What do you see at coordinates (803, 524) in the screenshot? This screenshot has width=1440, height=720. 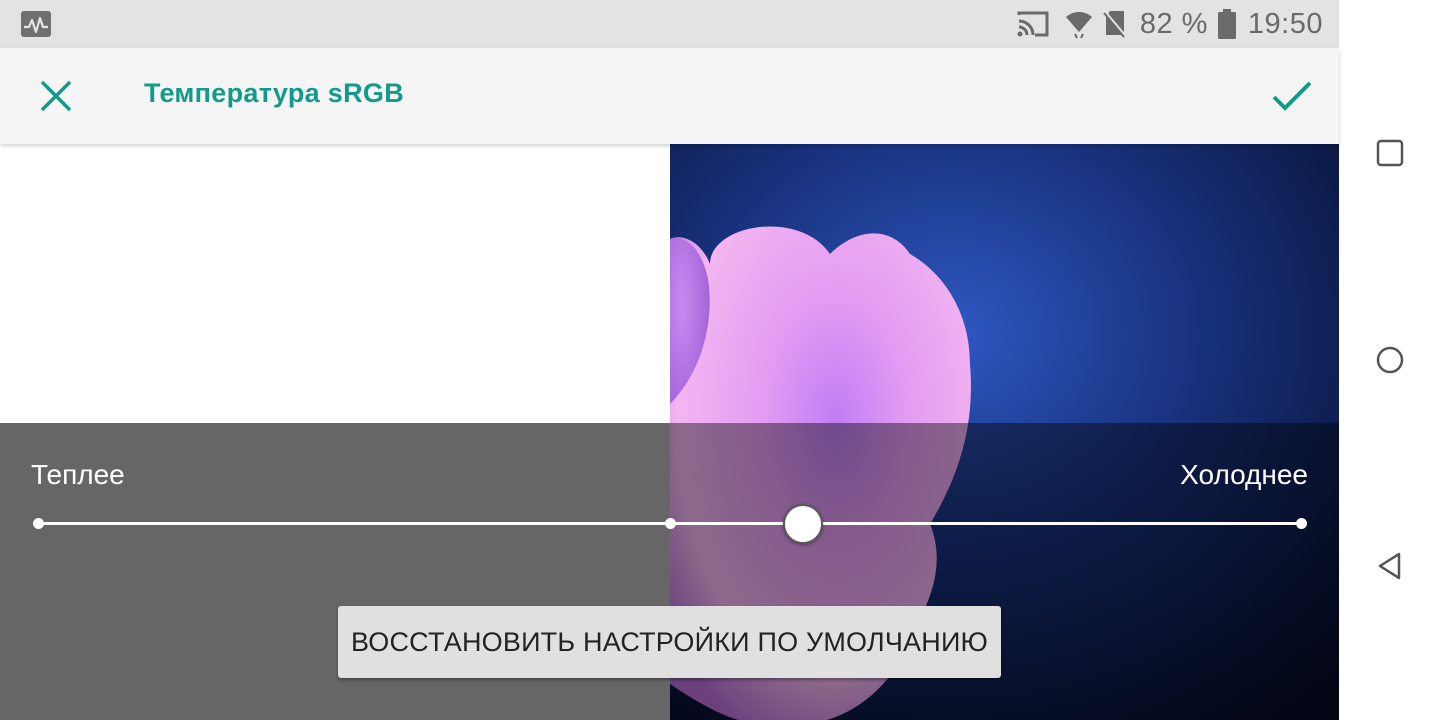 I see `slider-thumb` at bounding box center [803, 524].